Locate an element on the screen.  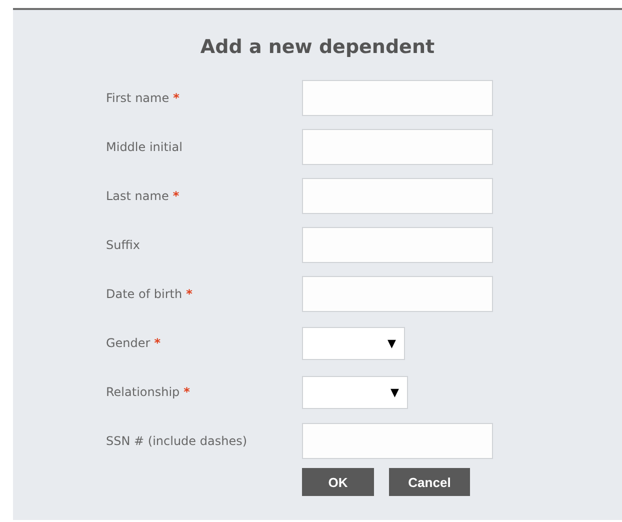
field-label: Middle initial is located at coordinates (145, 147).